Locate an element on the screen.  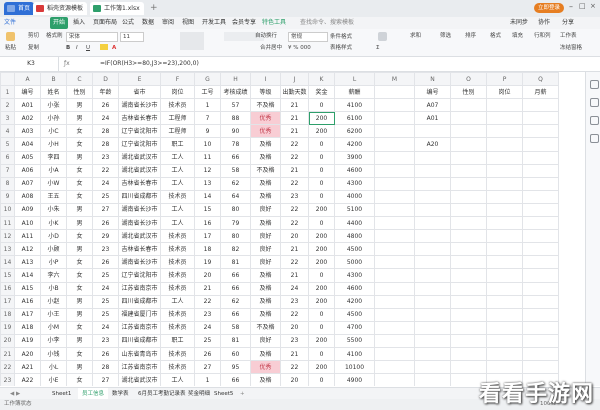
data-cell: 女 is located at coordinates (79, 131).